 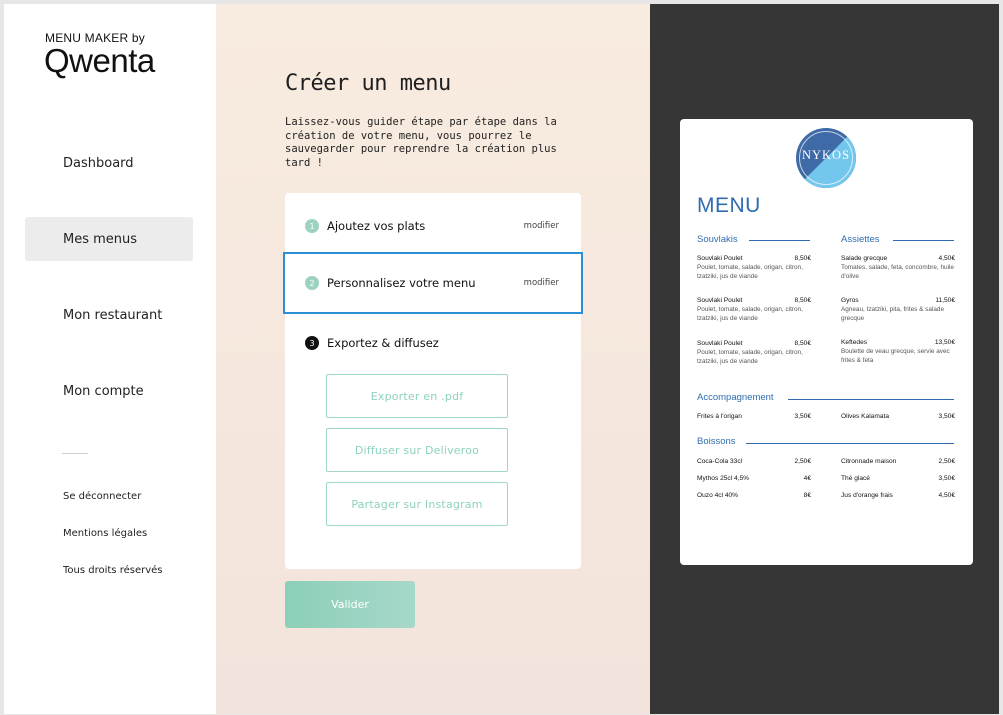 I want to click on nav-label: Mon compte, so click(x=103, y=391).